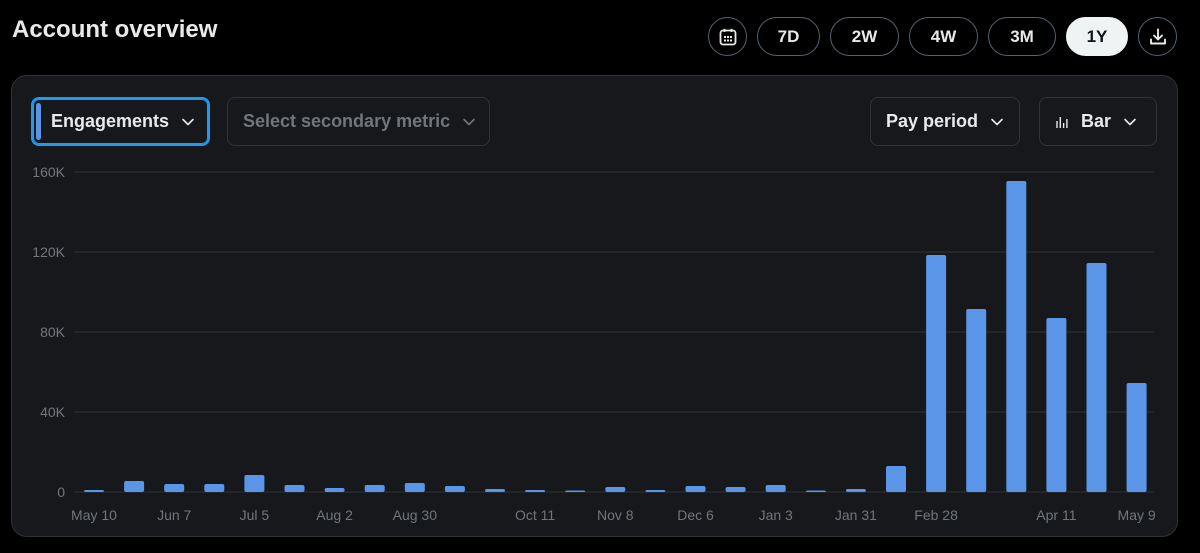 The width and height of the screenshot is (1200, 553). Describe the element at coordinates (174, 515) in the screenshot. I see `x-tick-label: Jun 7` at that location.